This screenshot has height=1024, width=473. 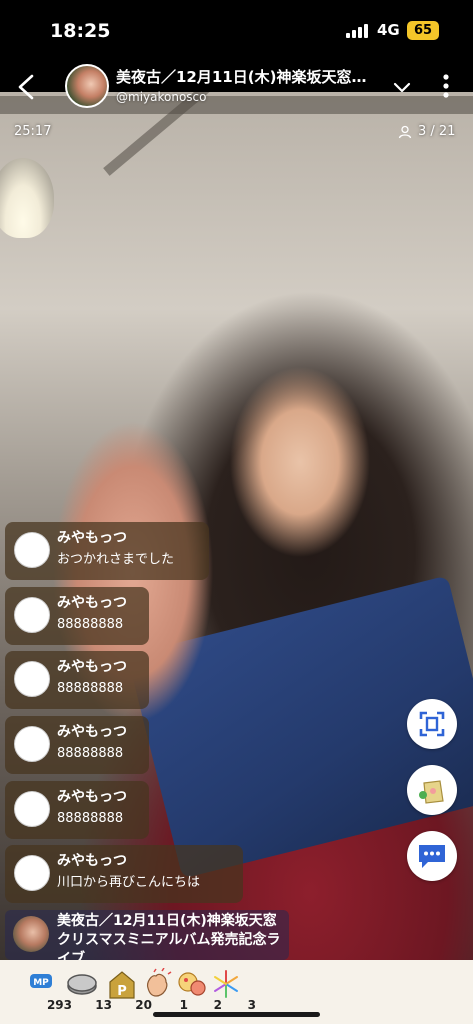 I want to click on mp-points-icon: MP, so click(x=41, y=981).